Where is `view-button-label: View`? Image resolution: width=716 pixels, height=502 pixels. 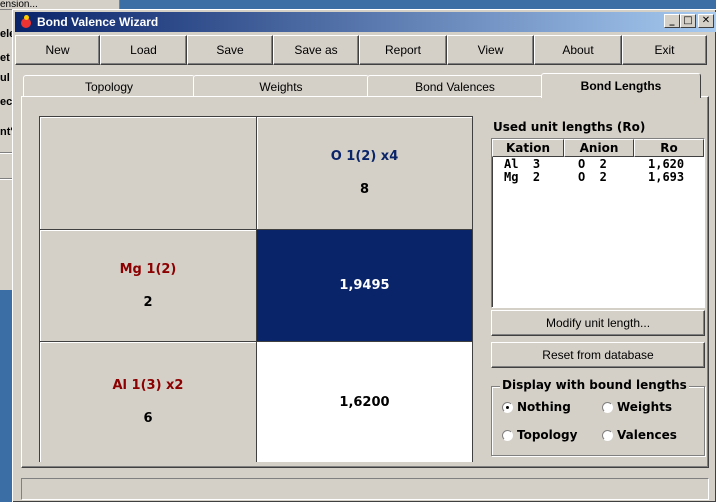
view-button-label: View is located at coordinates (490, 50).